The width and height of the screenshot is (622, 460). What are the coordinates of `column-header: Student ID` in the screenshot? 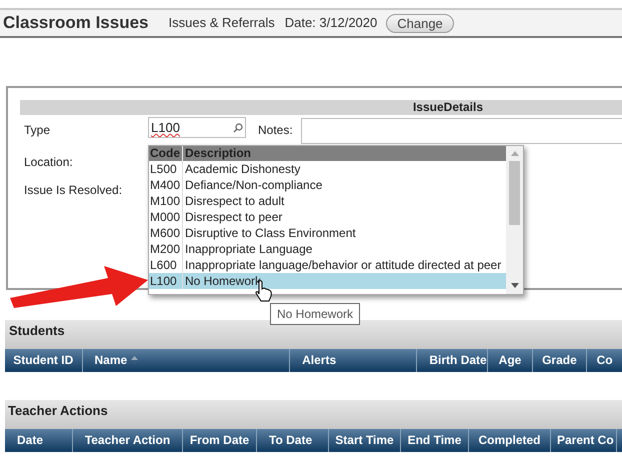 It's located at (43, 360).